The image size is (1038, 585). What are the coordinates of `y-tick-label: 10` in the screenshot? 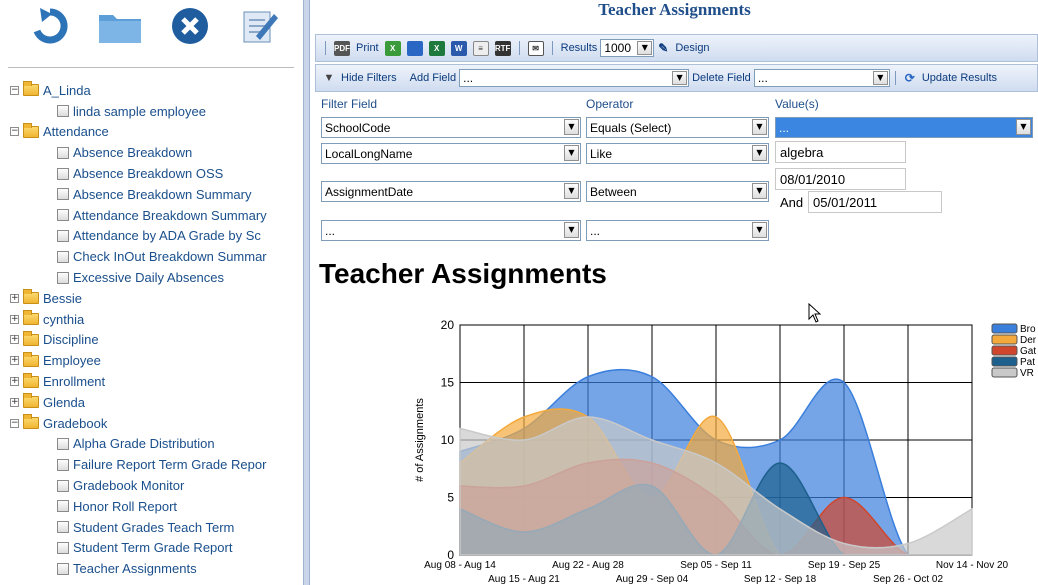 It's located at (448, 440).